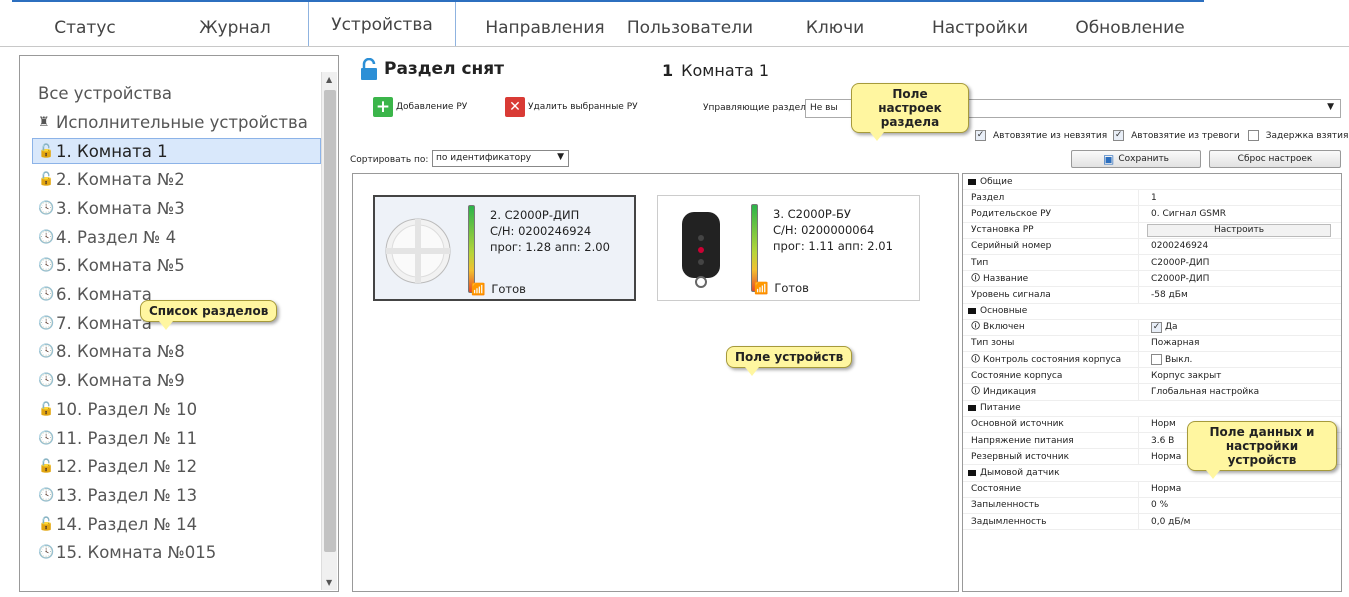 The height and width of the screenshot is (597, 1349). What do you see at coordinates (120, 208) in the screenshot?
I see `section-item-label: 3. Комната №3` at bounding box center [120, 208].